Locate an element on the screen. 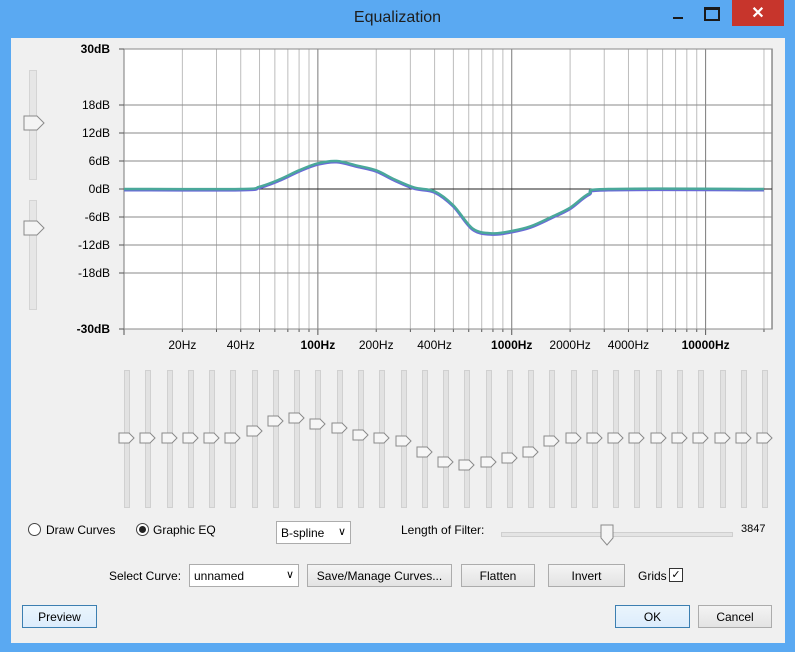 This screenshot has width=795, height=652. interpolation-value: B-spline is located at coordinates (303, 532).